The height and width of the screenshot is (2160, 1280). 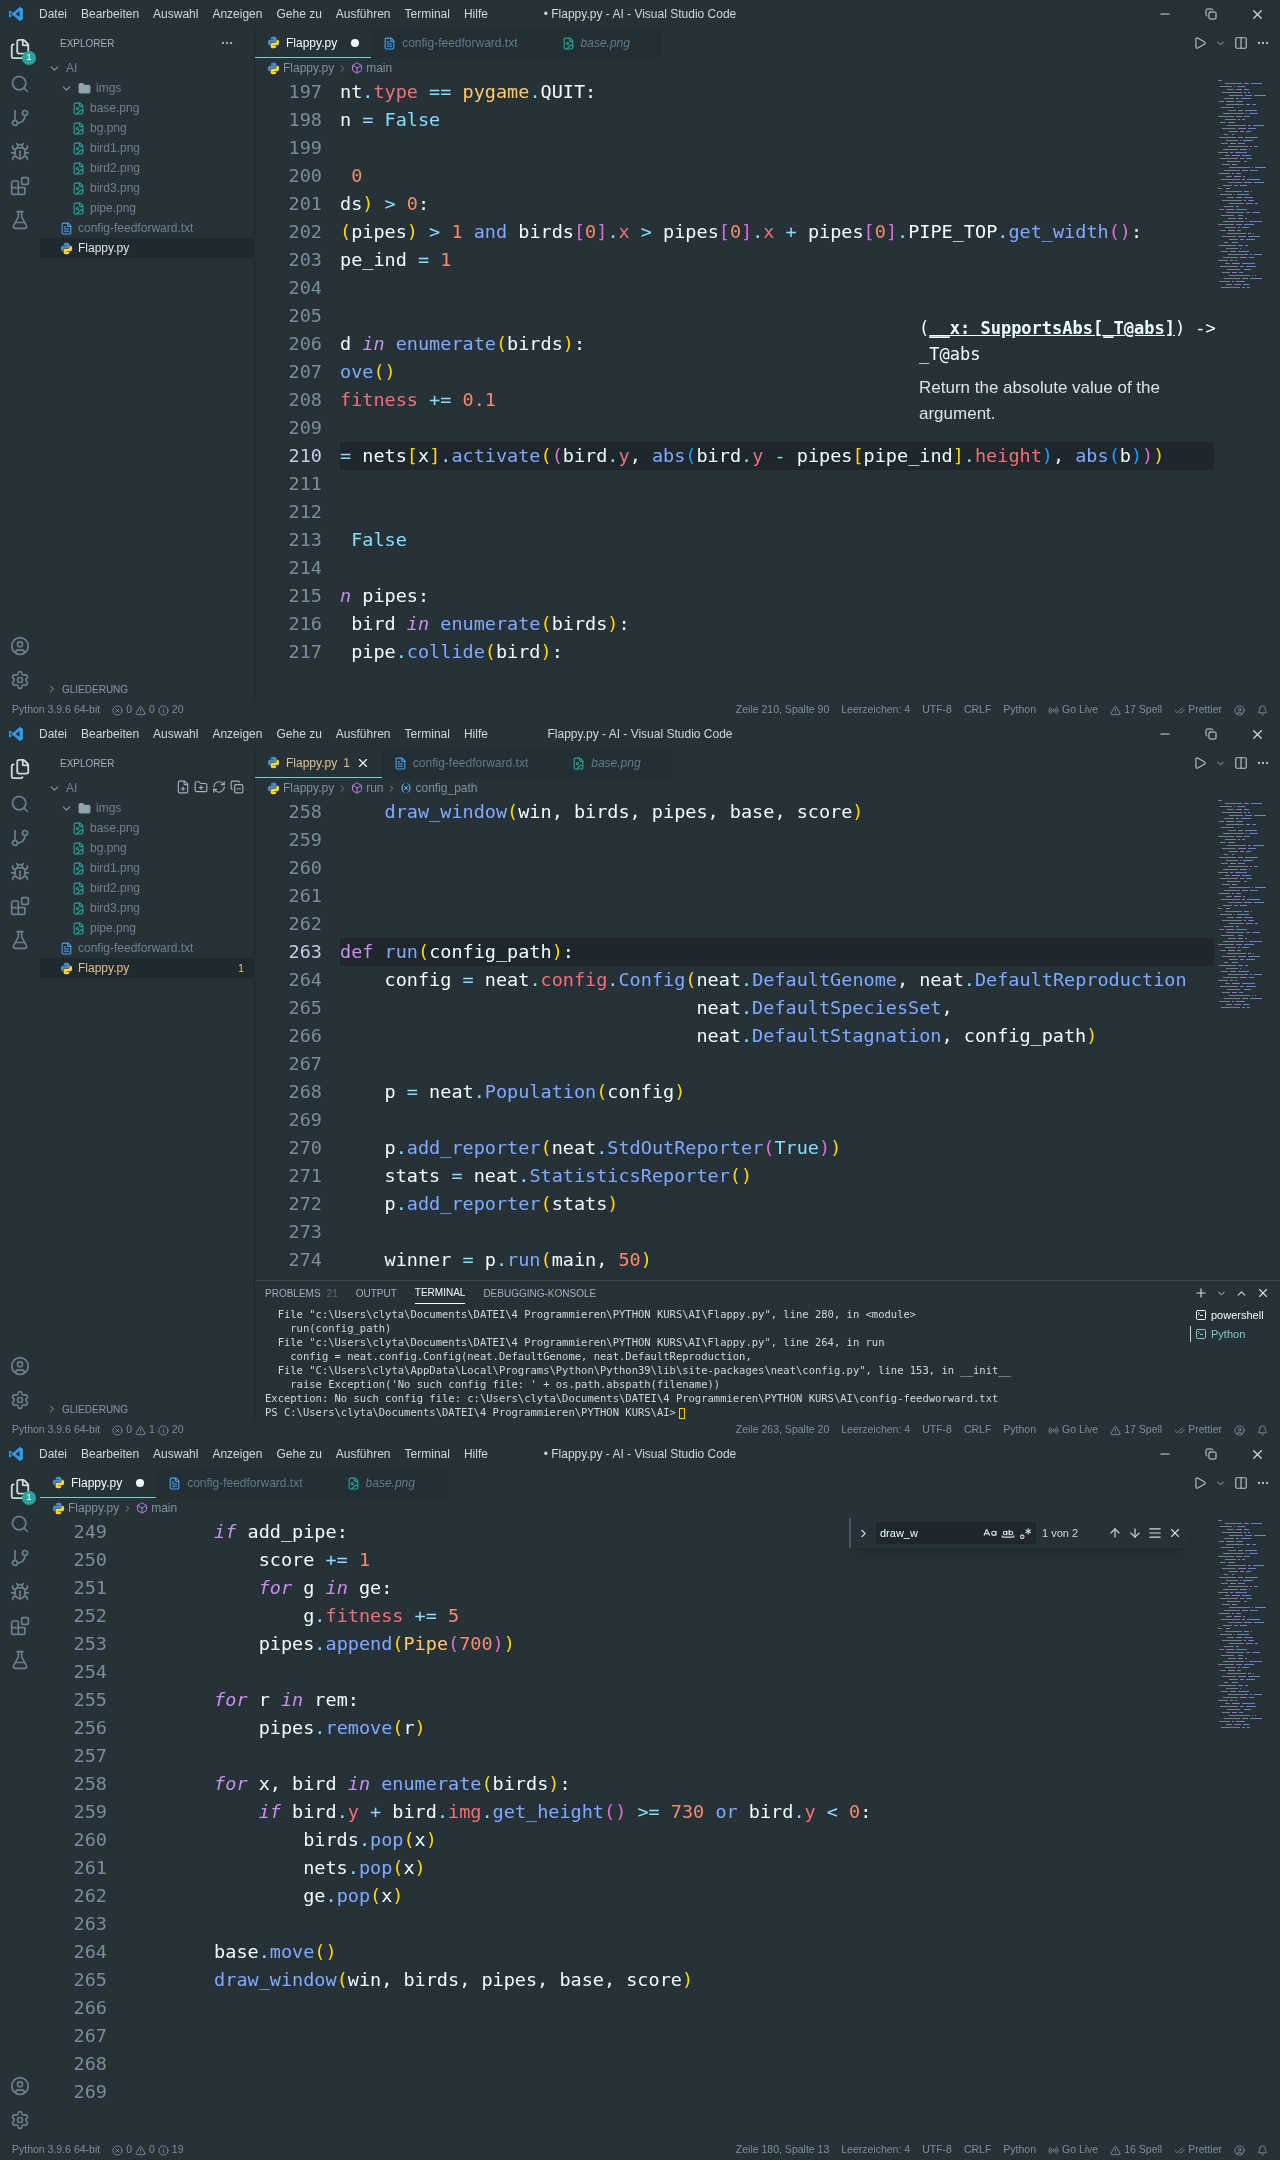 What do you see at coordinates (540, 1293) in the screenshot?
I see `panel-tab: DEBUGGING-KONSOLE` at bounding box center [540, 1293].